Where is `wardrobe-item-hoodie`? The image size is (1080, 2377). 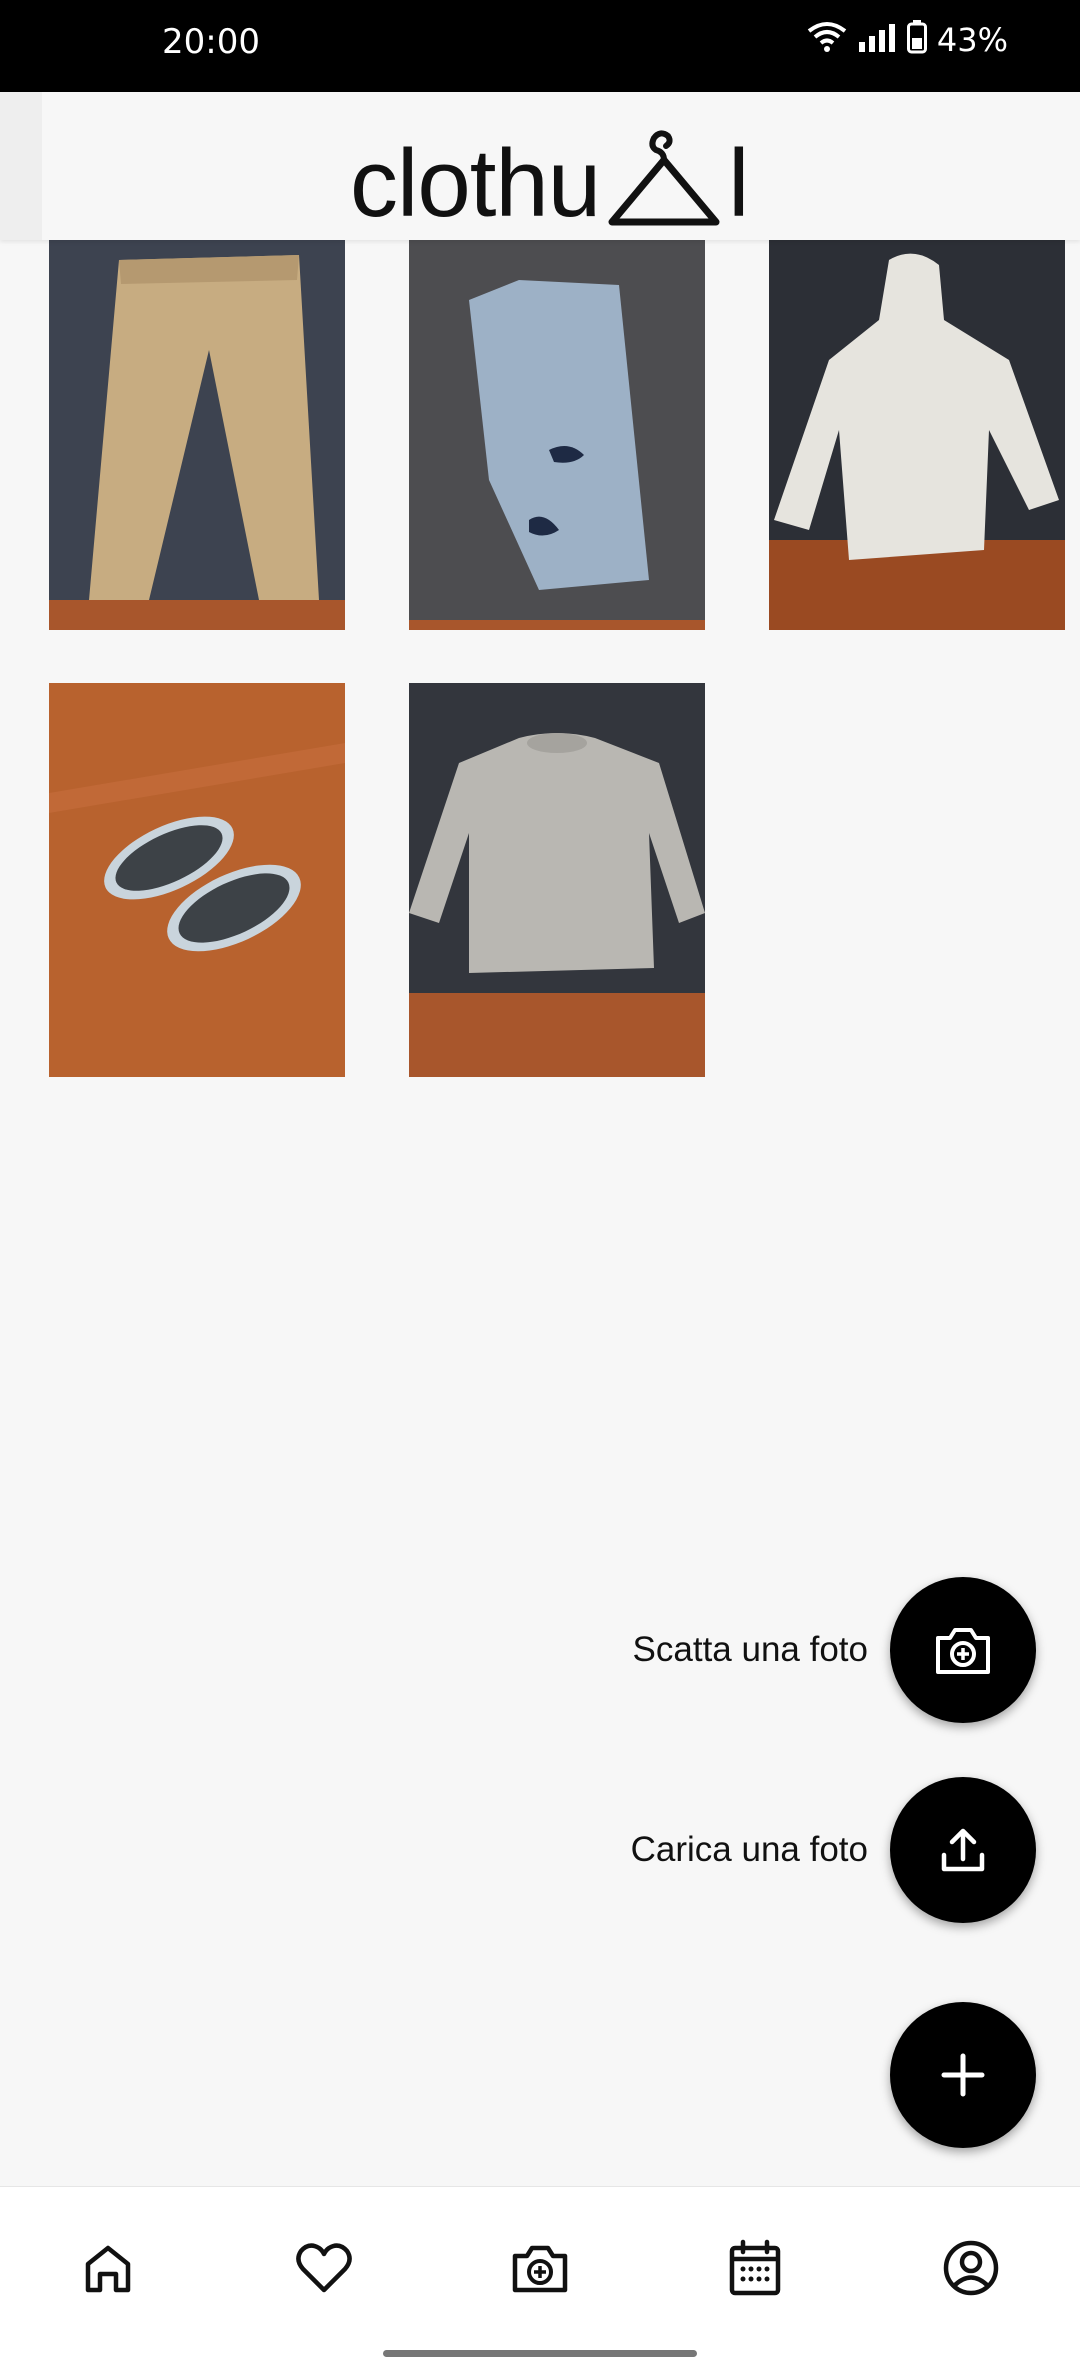 wardrobe-item-hoodie is located at coordinates (917, 435).